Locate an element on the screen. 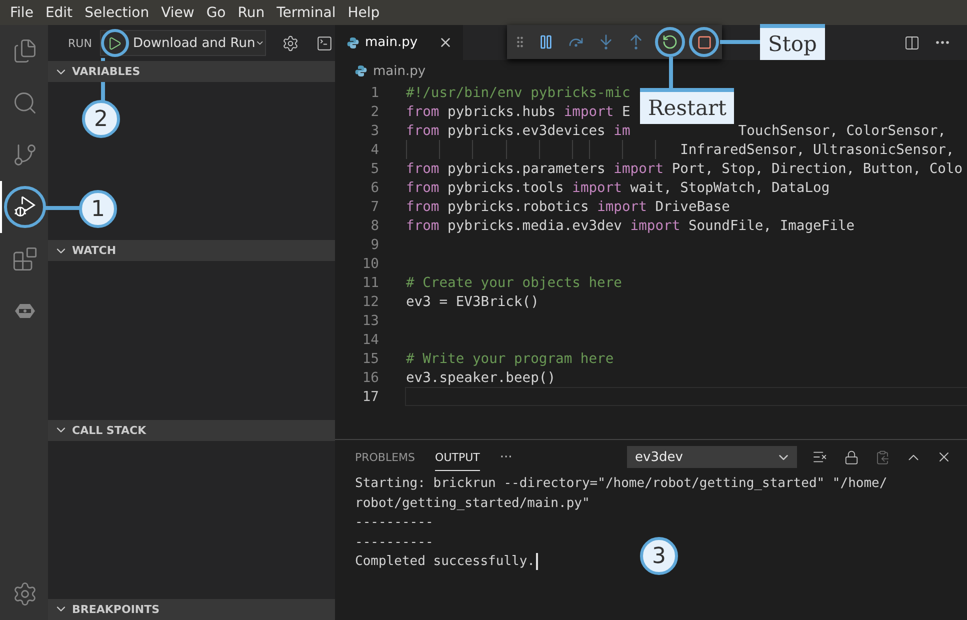  code-line: from pybricks.robotics import DriveBase is located at coordinates (568, 206).